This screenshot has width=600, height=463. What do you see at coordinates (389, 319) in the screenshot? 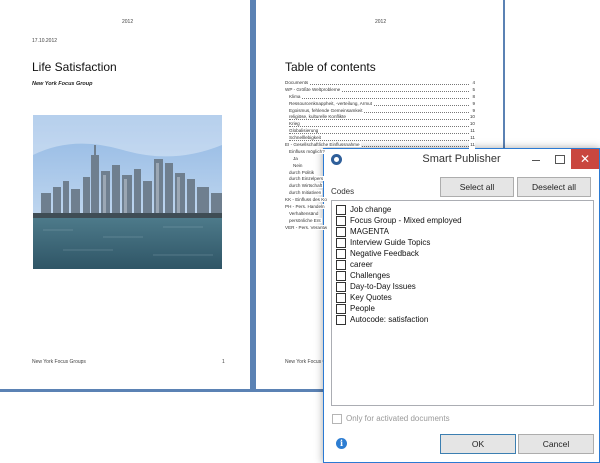
I see `code-label: Autocode: satisfaction` at bounding box center [389, 319].